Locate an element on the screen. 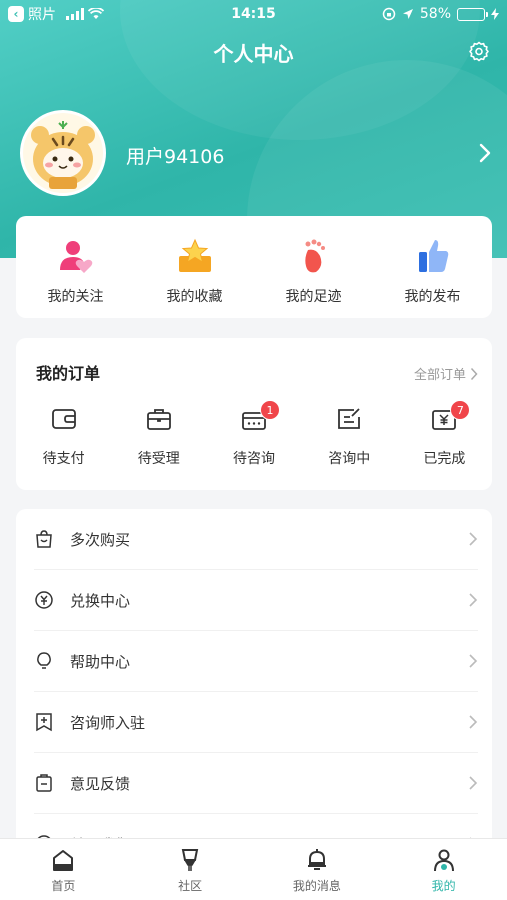 This screenshot has width=507, height=900. tab-home: 首页 is located at coordinates (63, 869).